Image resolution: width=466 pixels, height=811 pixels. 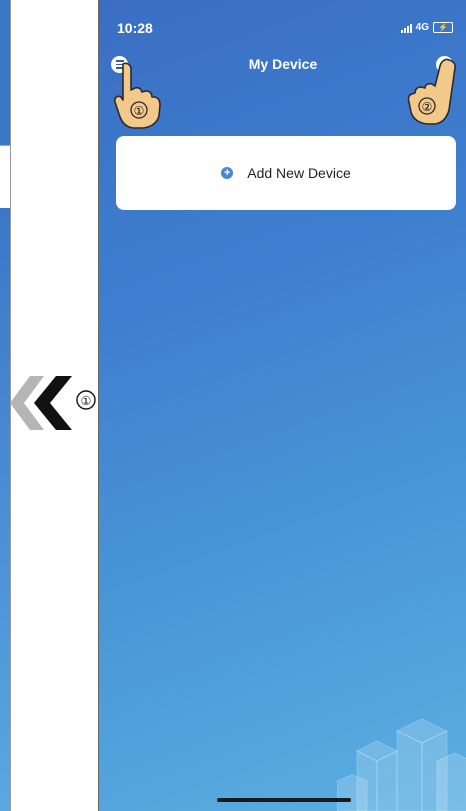 I want to click on status-bar: 10:28 4G ⚡, so click(x=282, y=20).